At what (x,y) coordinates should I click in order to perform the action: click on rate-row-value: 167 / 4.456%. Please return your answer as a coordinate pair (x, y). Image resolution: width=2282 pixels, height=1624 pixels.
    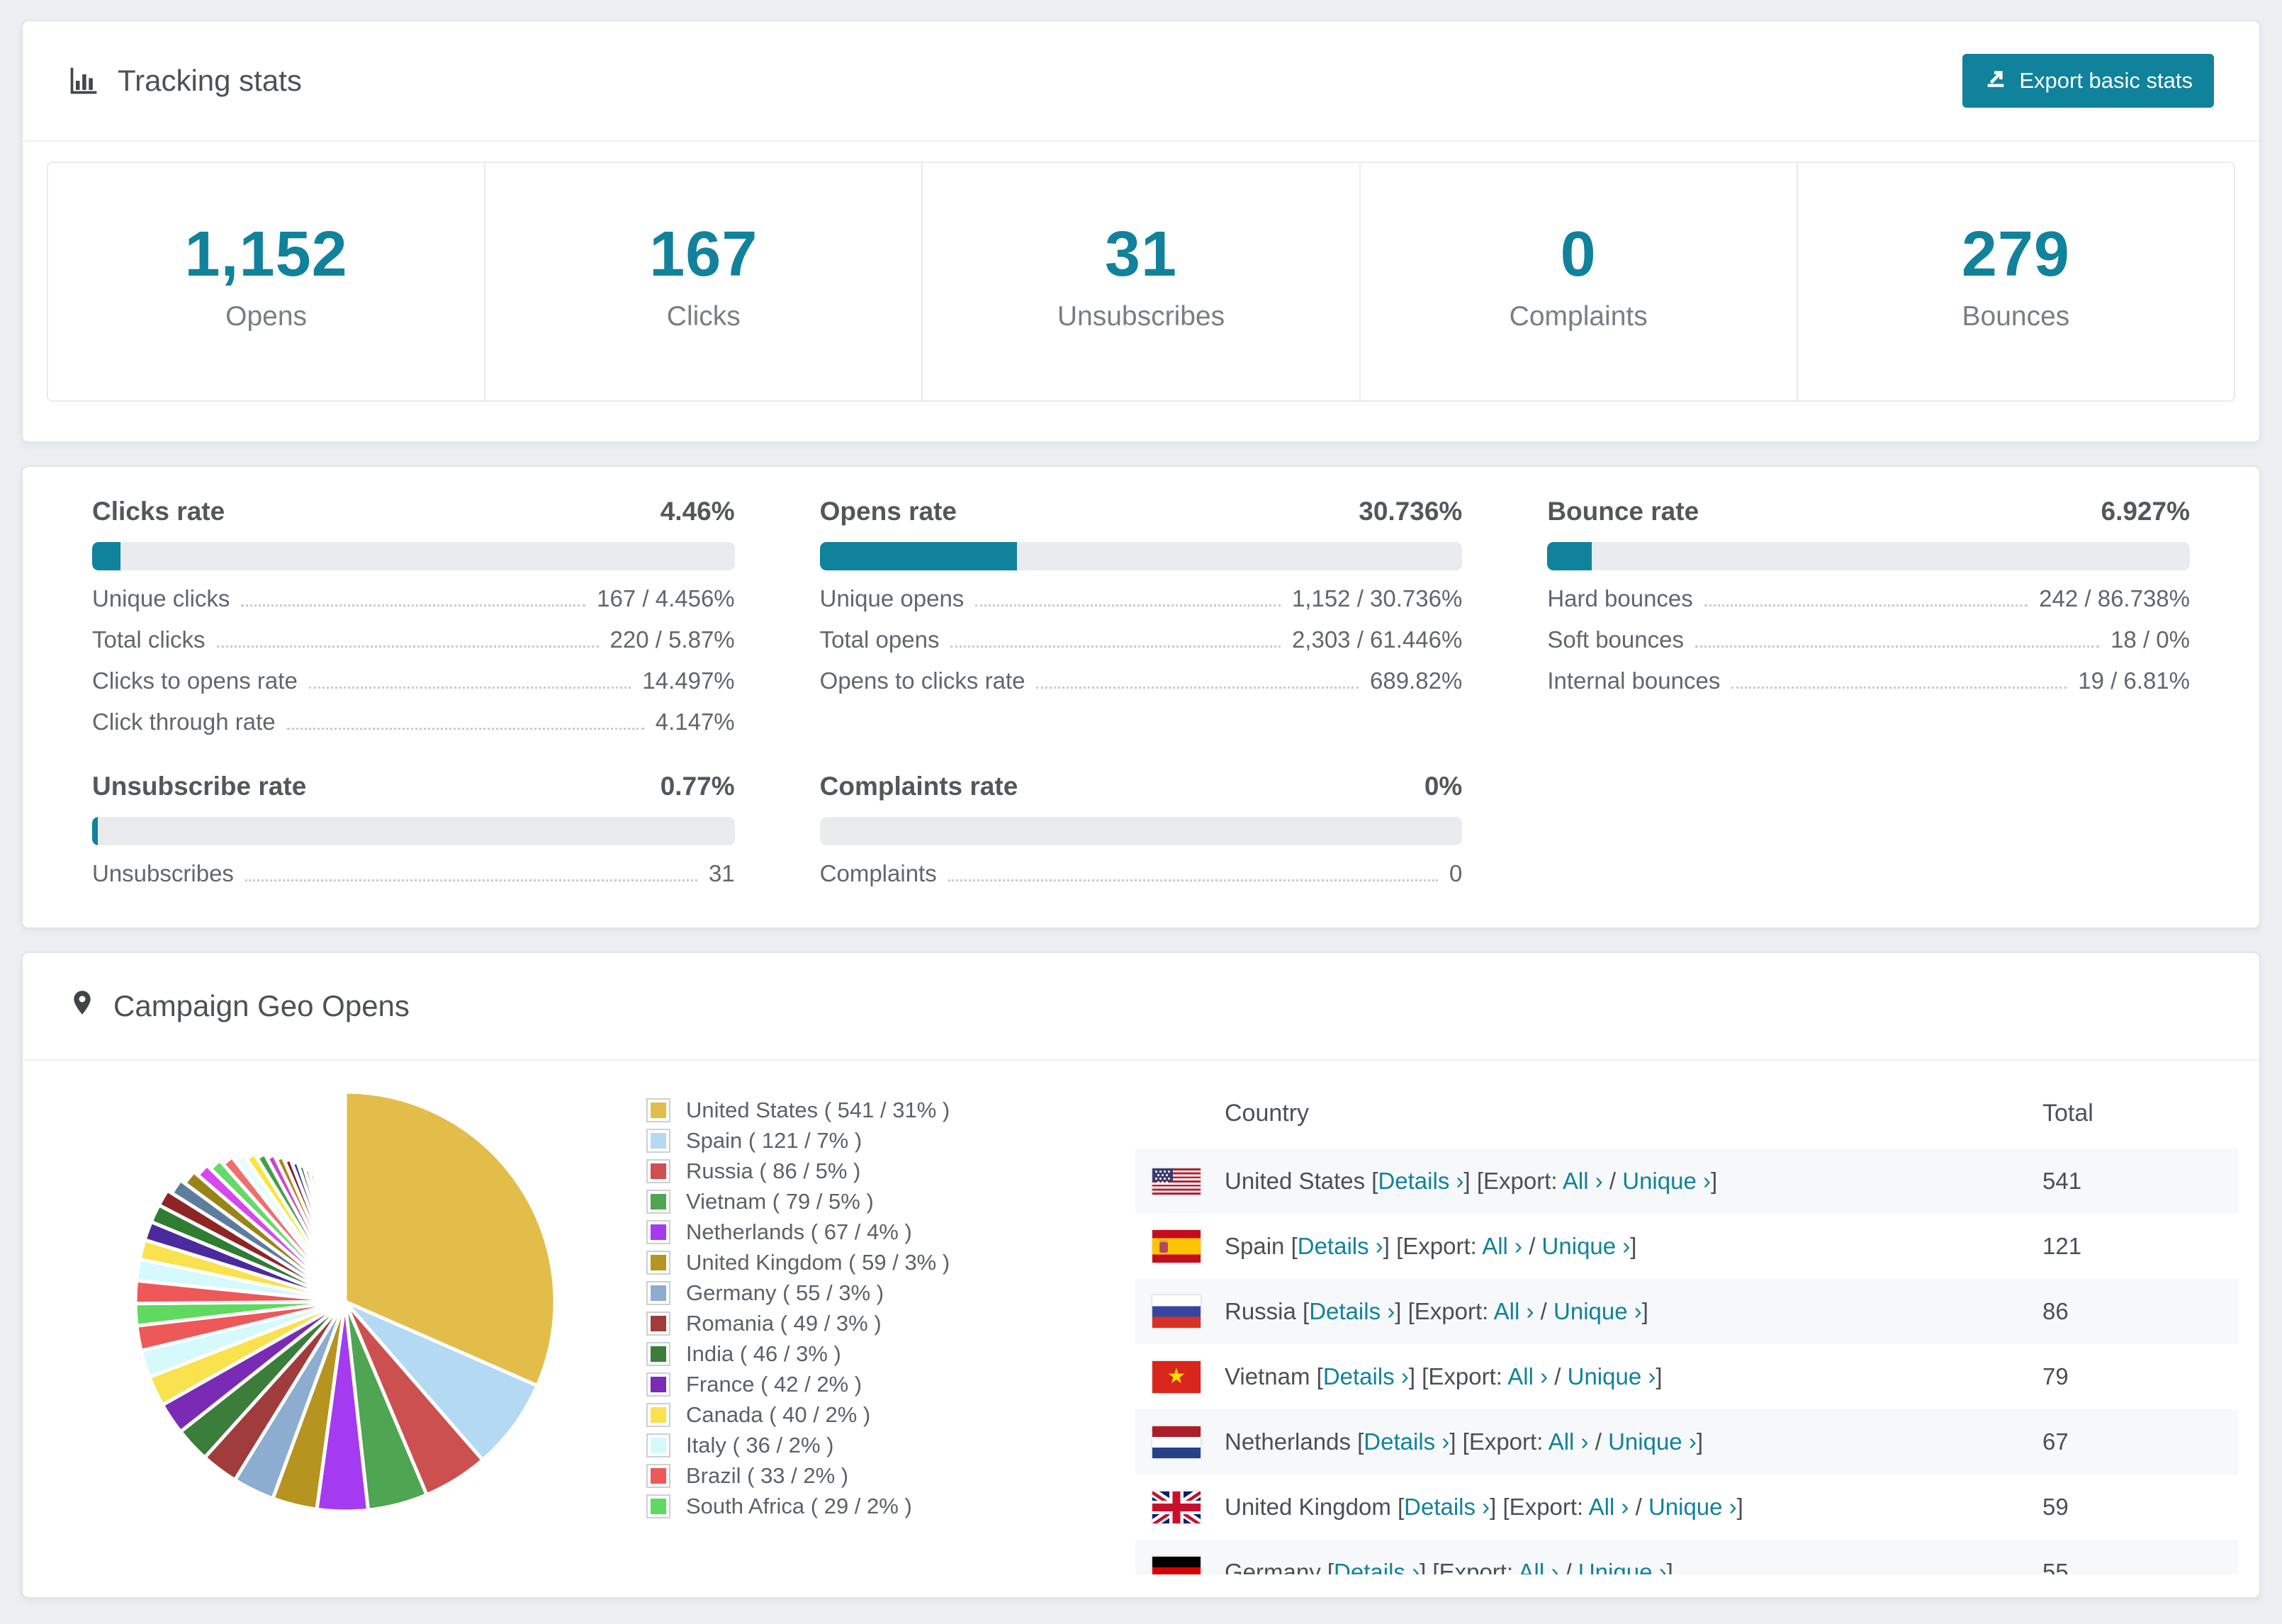
    Looking at the image, I should click on (666, 598).